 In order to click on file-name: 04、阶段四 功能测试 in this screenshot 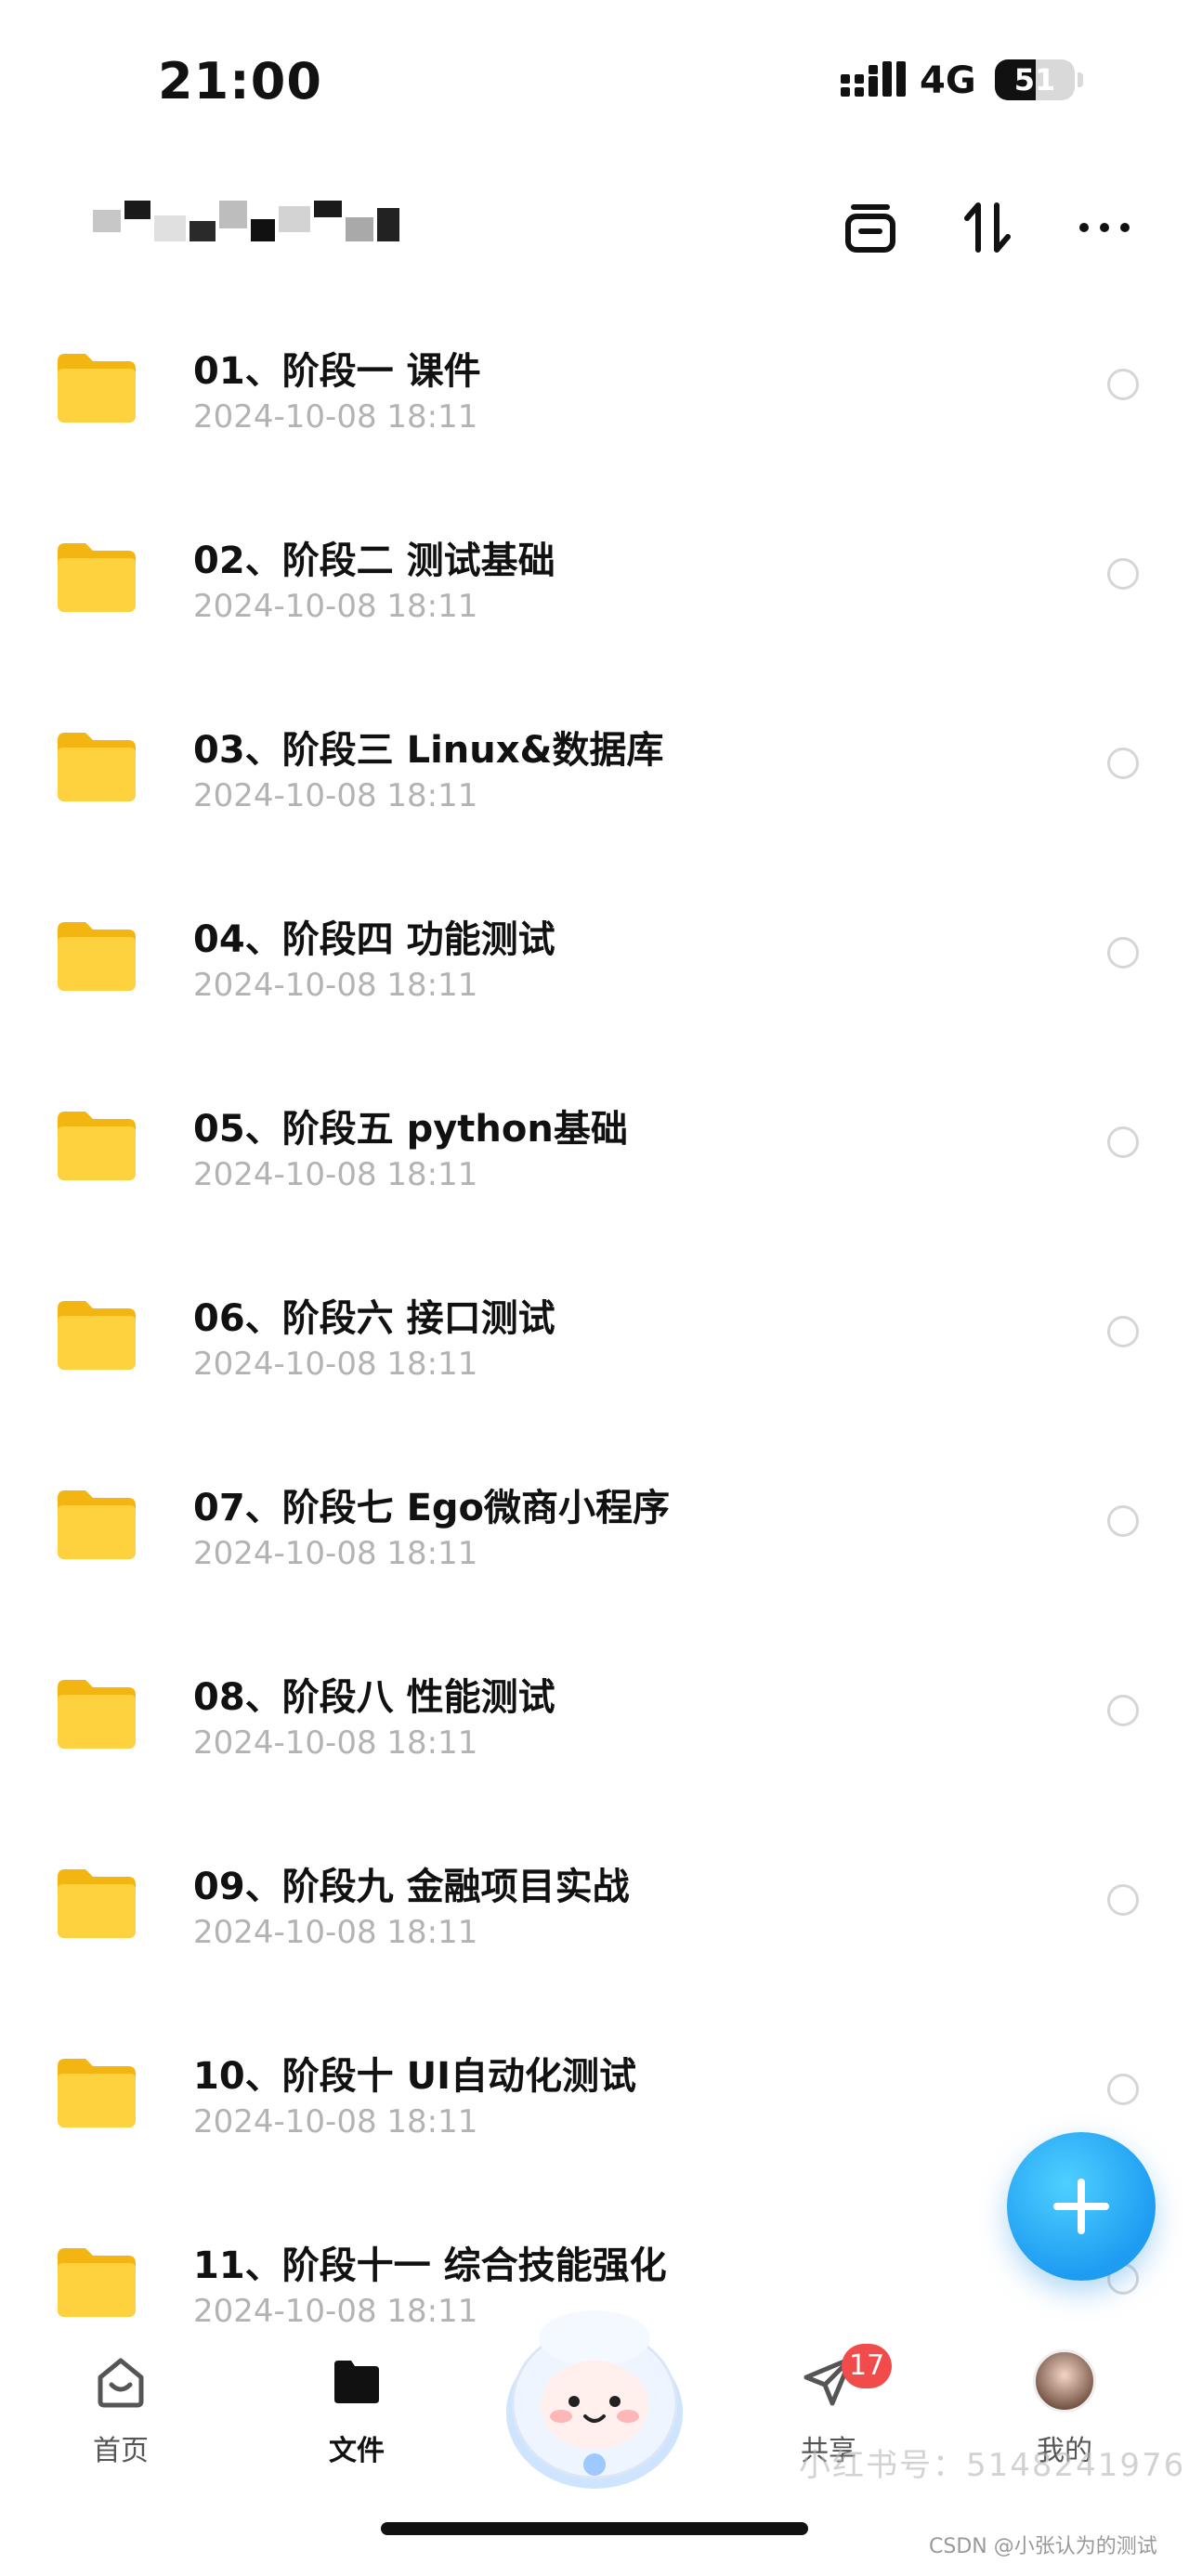, I will do `click(374, 939)`.